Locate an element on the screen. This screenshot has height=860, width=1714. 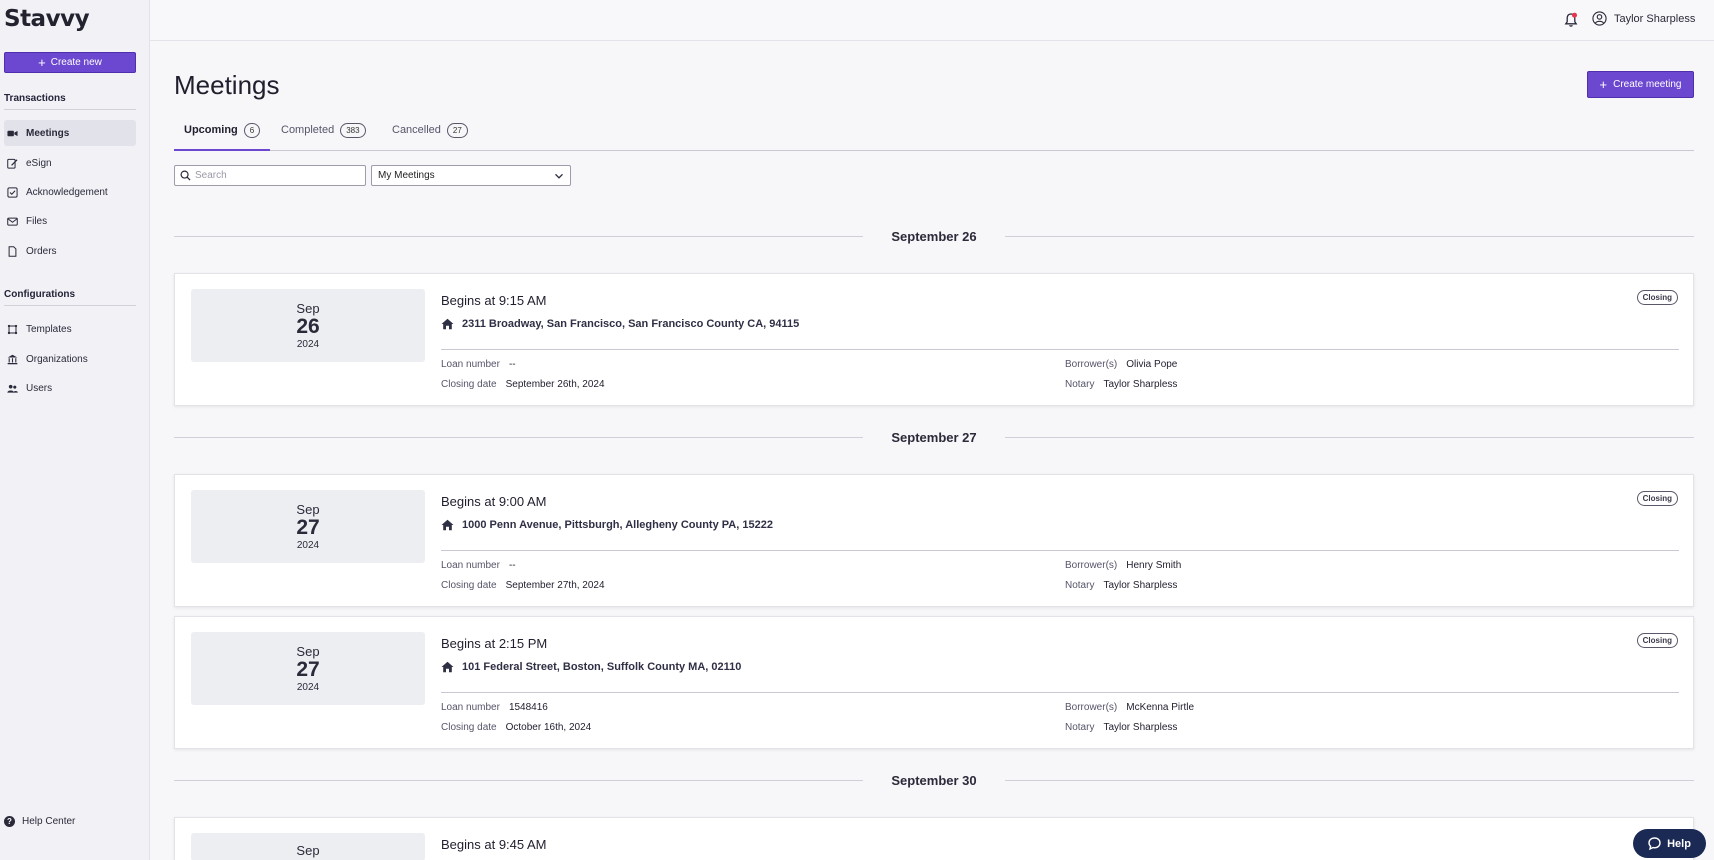
meeting-date-box: Sep is located at coordinates (308, 846).